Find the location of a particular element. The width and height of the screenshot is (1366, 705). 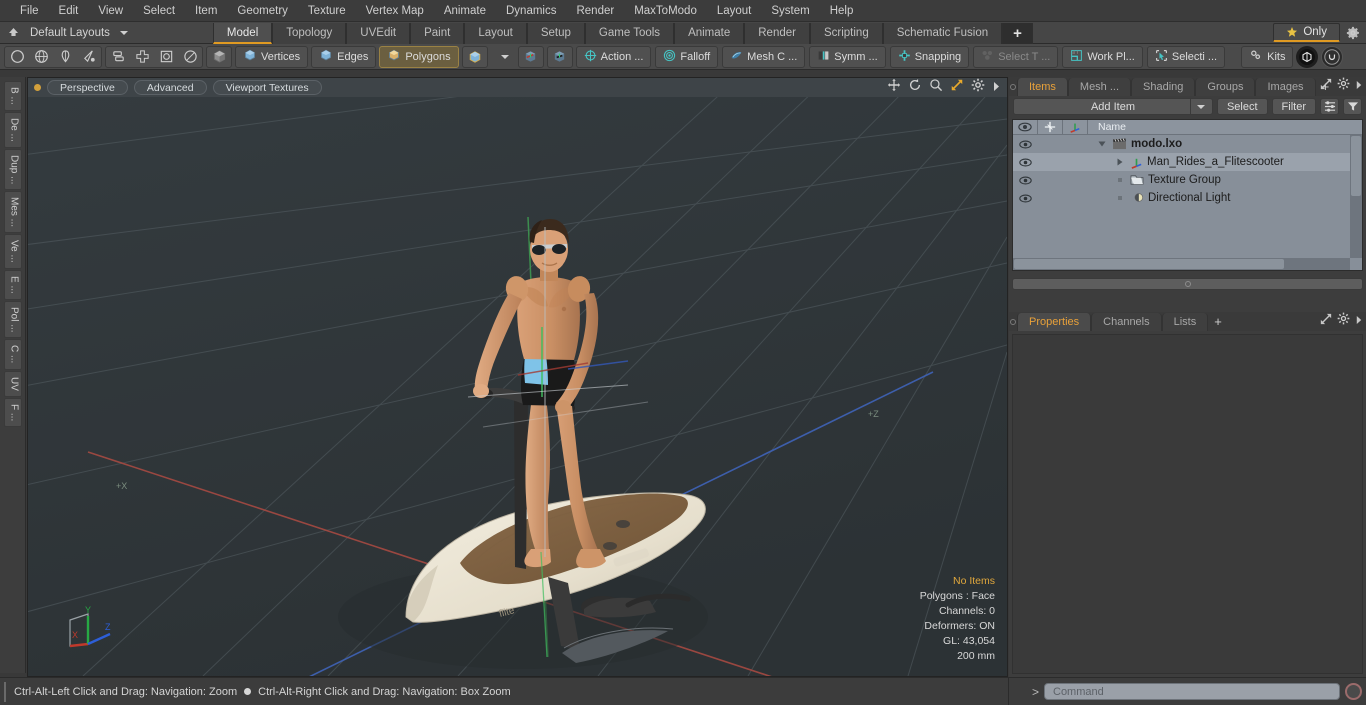

kits-button: Kits is located at coordinates (1267, 56).